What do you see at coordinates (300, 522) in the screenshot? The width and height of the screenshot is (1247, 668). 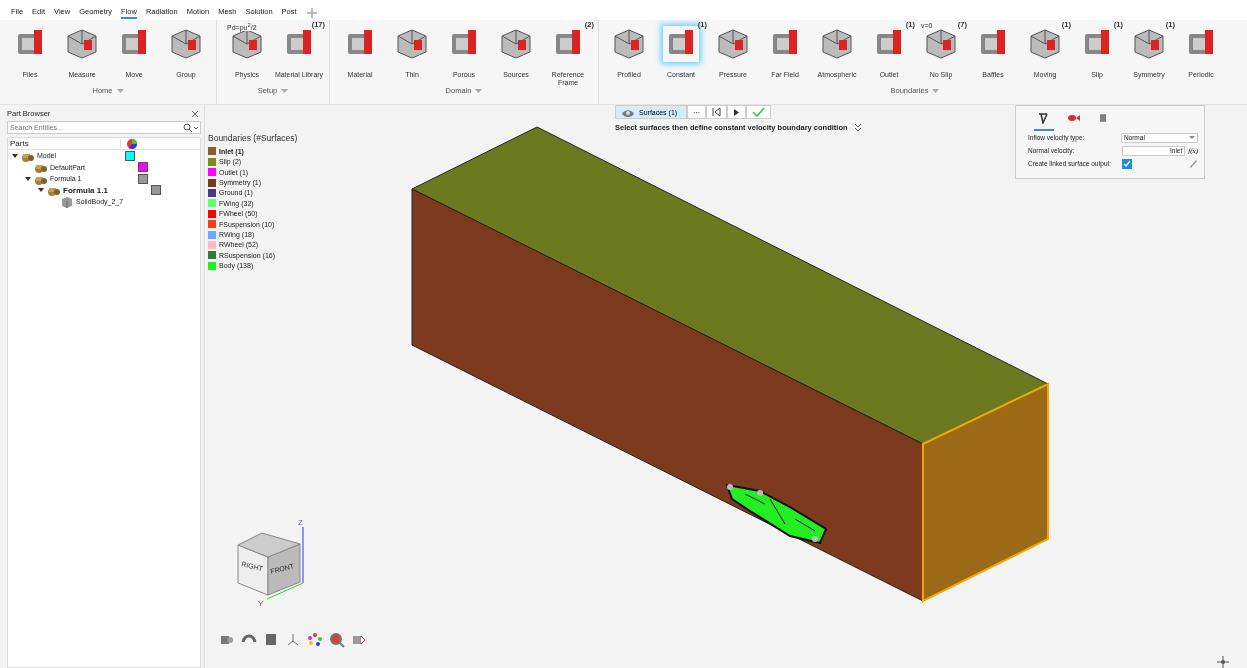 I see `axis-label: Z` at bounding box center [300, 522].